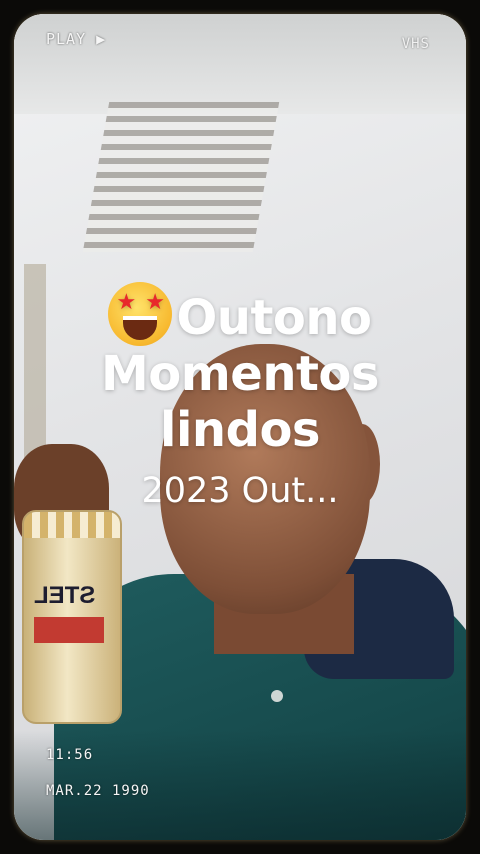 The height and width of the screenshot is (854, 480). What do you see at coordinates (181, 177) in the screenshot?
I see `photo-window-shutter` at bounding box center [181, 177].